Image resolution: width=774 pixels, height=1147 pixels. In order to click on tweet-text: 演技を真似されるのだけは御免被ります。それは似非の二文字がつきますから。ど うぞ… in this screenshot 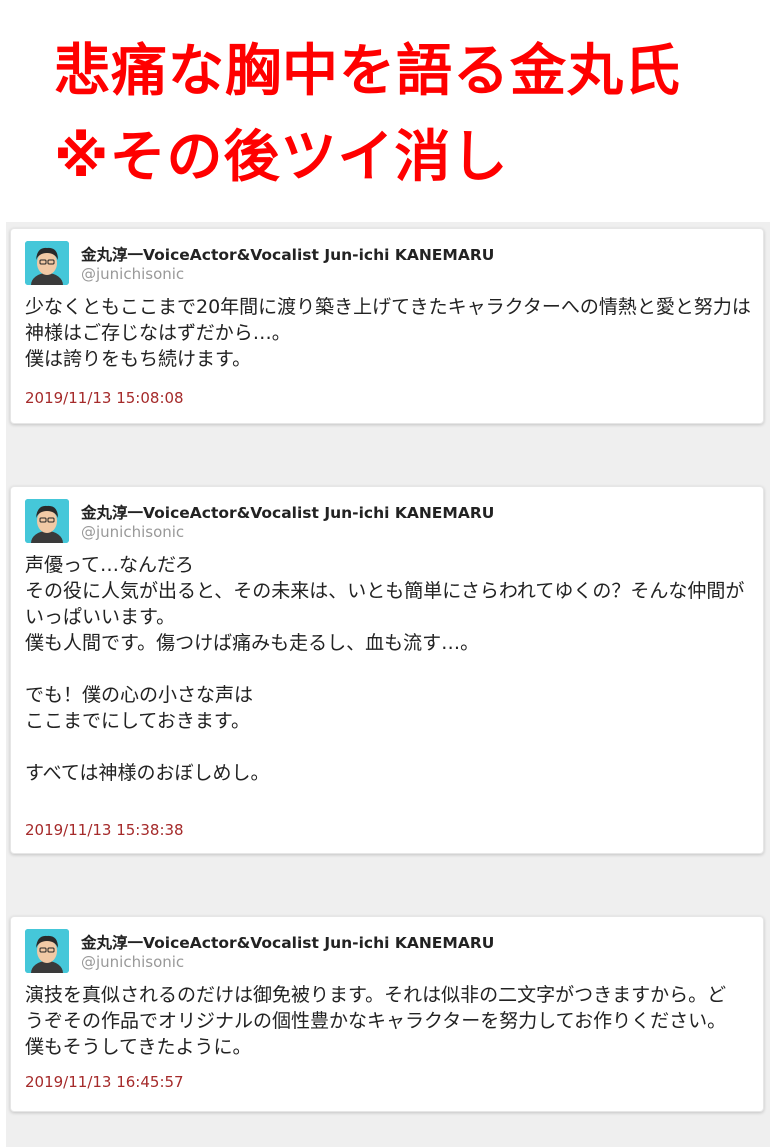, I will do `click(390, 1021)`.